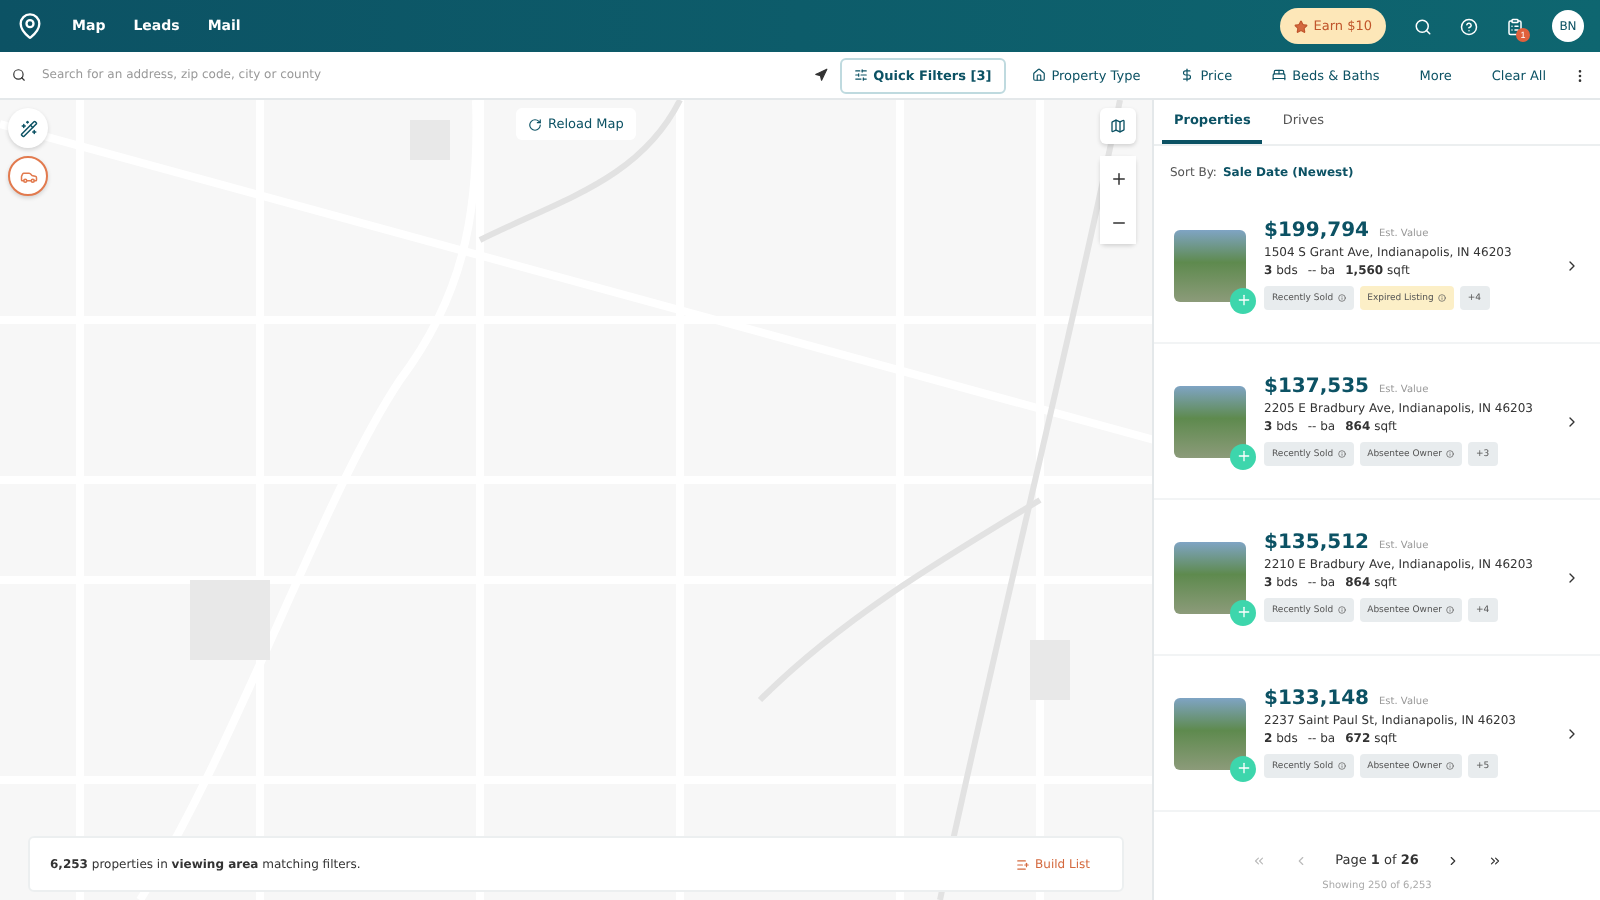 This screenshot has height=900, width=1600. I want to click on double-chevron-left-icon, so click(1258, 860).